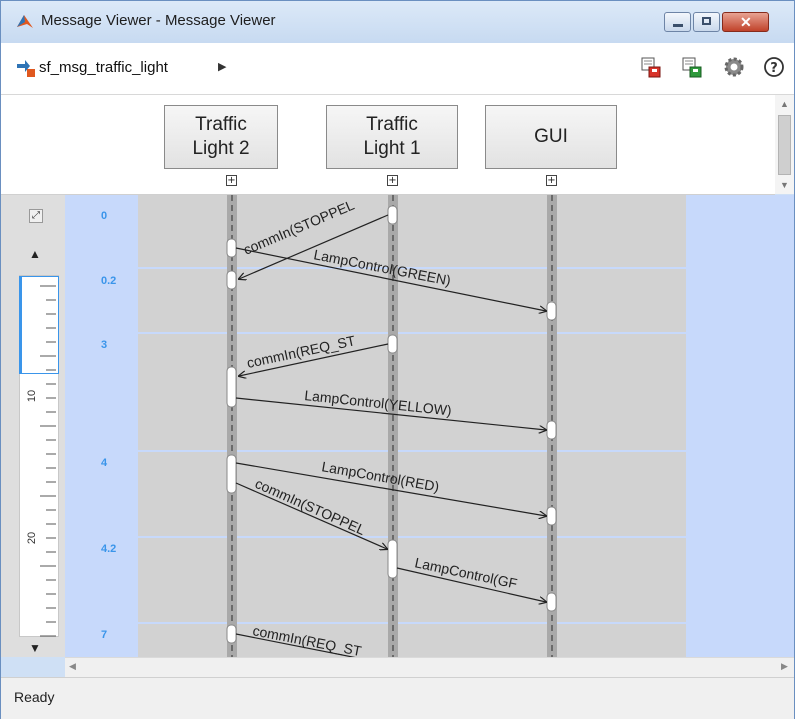  Describe the element at coordinates (784, 666) in the screenshot. I see `scroll-right-icon: ▶` at that location.